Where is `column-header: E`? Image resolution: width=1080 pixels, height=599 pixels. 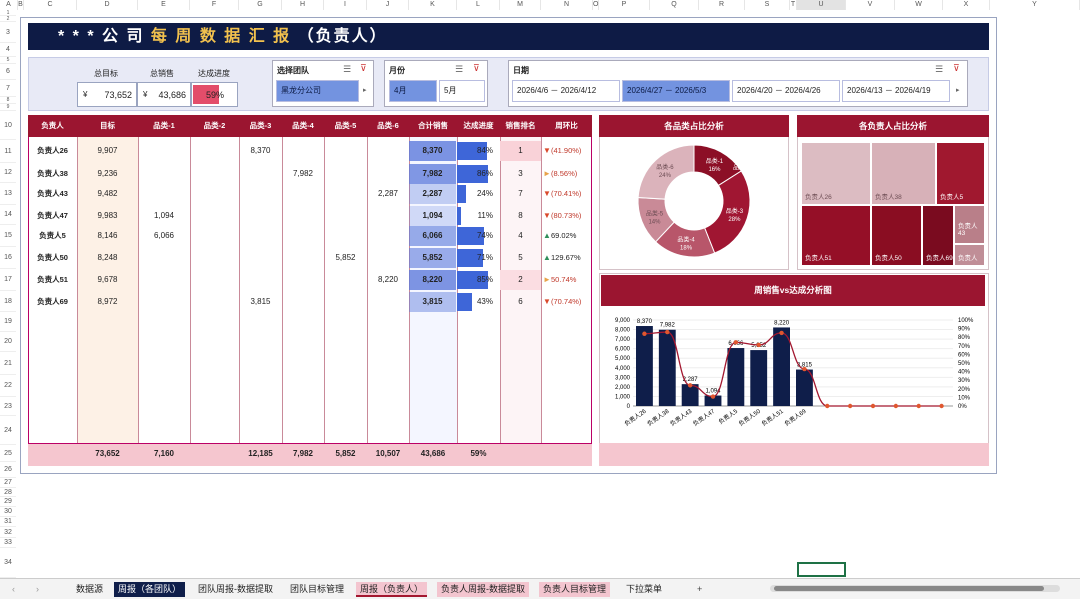 column-header: E is located at coordinates (164, 5).